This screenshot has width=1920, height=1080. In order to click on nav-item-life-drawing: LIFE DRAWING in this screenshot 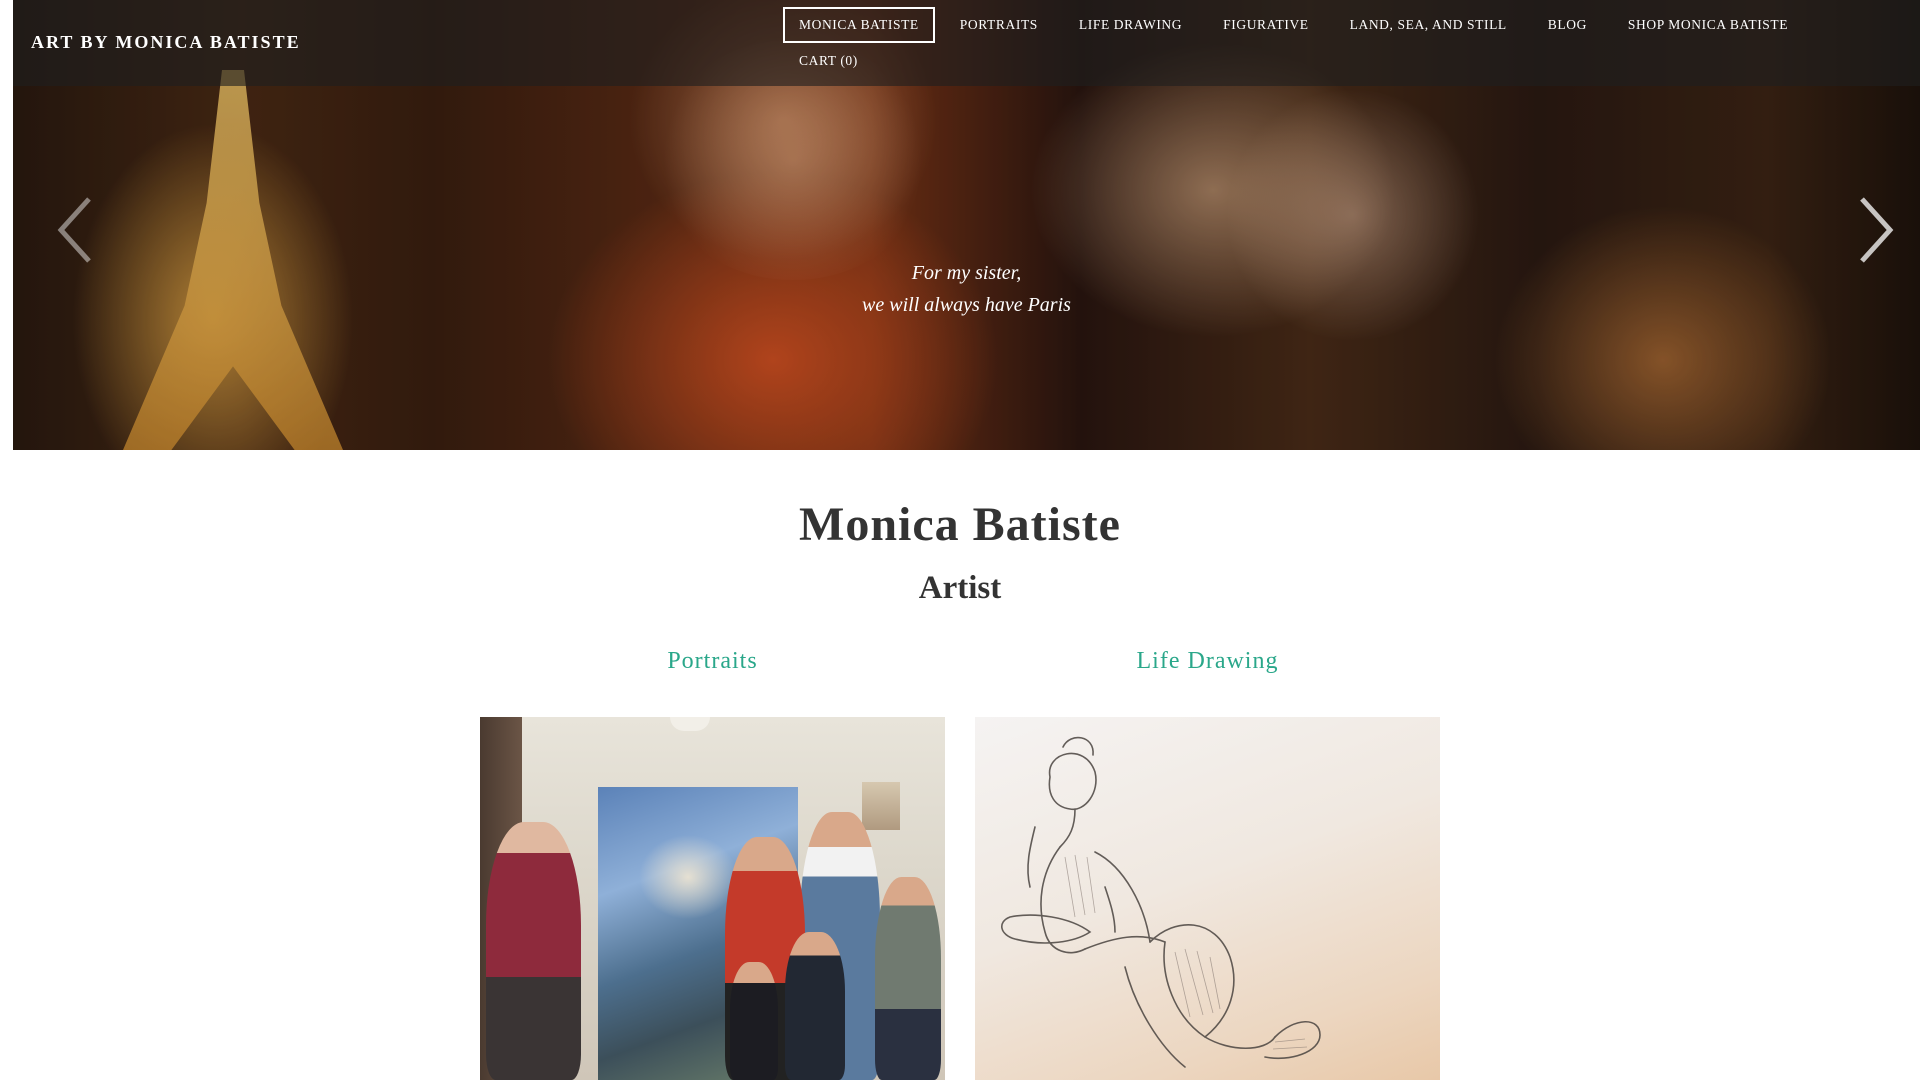, I will do `click(1130, 25)`.